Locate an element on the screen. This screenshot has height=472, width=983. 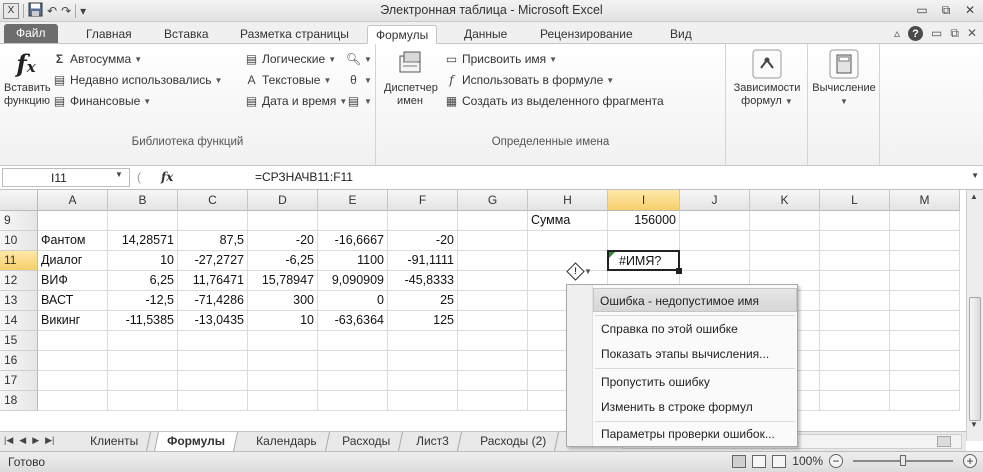
cell-m18 is located at coordinates (925, 401).